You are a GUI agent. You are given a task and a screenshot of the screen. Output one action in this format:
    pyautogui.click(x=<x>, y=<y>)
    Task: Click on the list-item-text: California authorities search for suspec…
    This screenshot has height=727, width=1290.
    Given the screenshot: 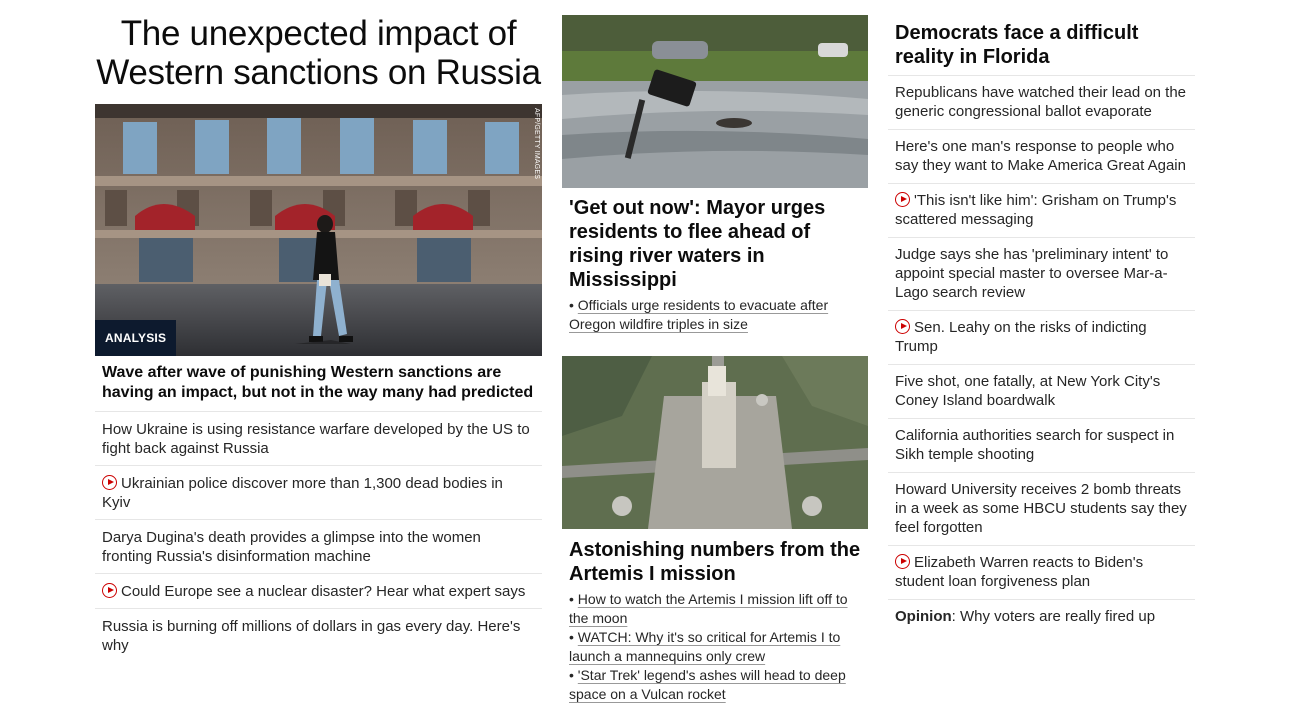 What is the action you would take?
    pyautogui.click(x=1035, y=445)
    